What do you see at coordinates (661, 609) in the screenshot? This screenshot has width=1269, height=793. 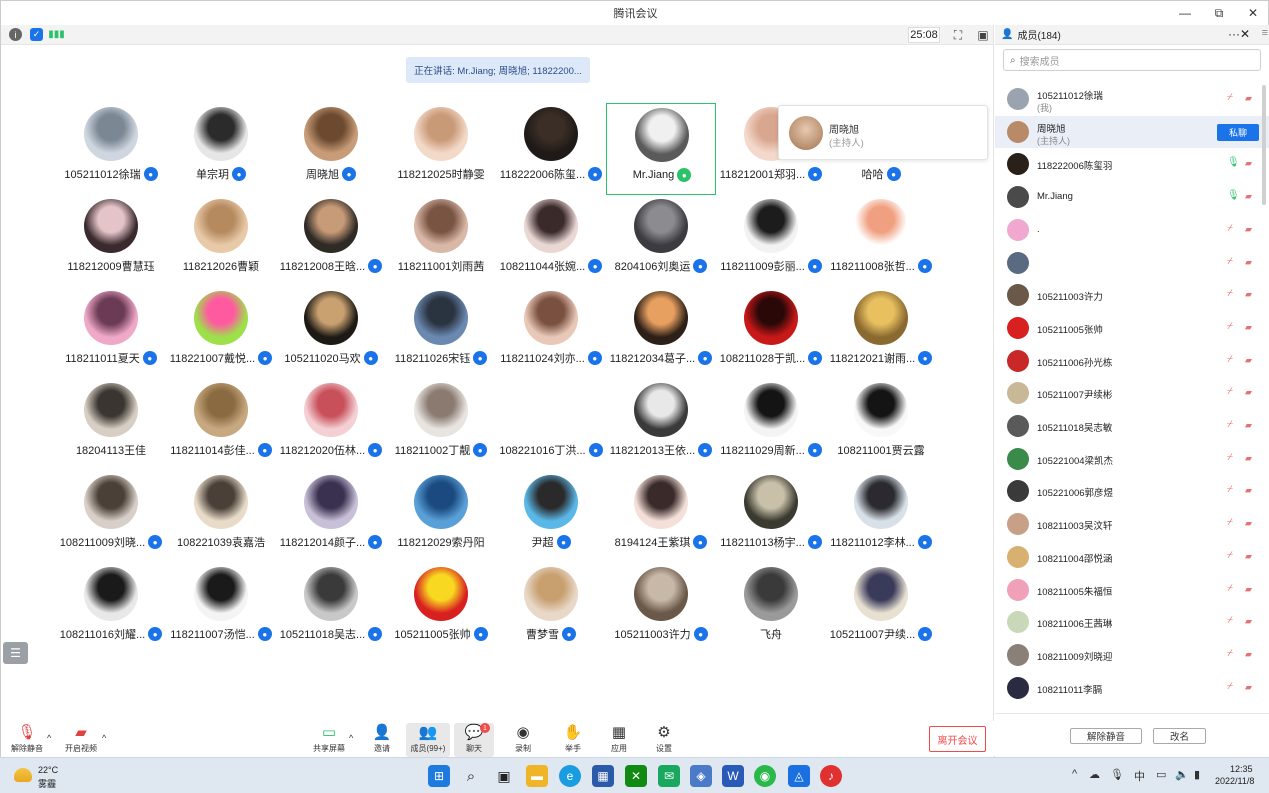 I see `participant-tile: 105211003许力 ●` at bounding box center [661, 609].